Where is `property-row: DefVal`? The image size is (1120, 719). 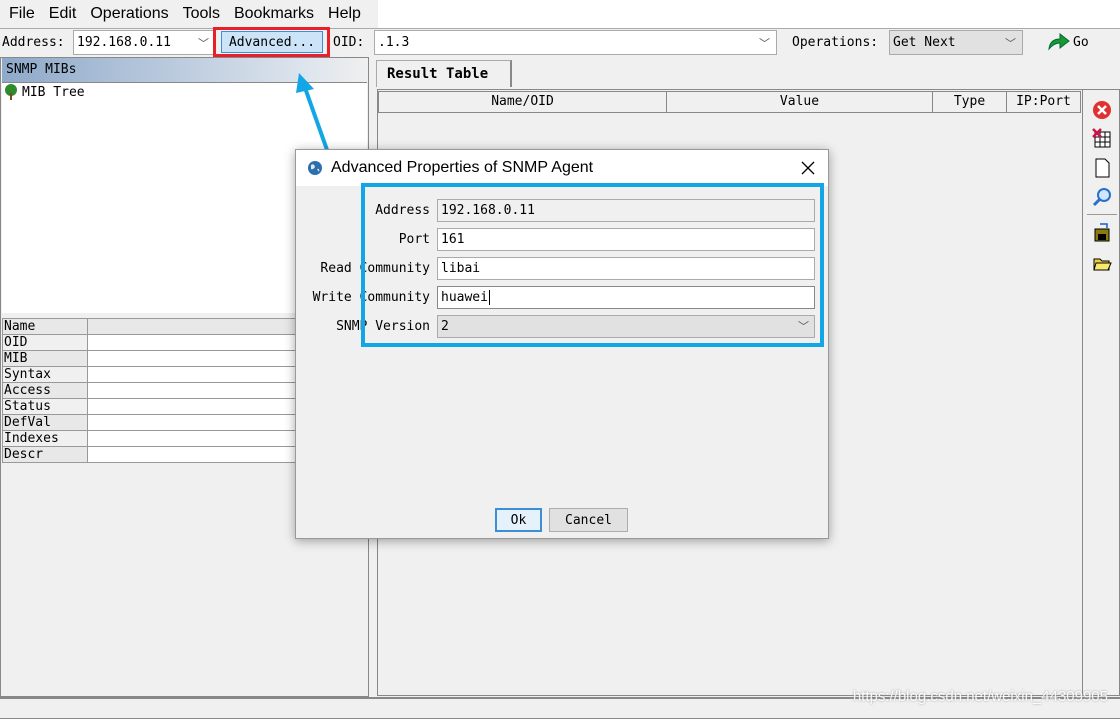 property-row: DefVal is located at coordinates (149, 423).